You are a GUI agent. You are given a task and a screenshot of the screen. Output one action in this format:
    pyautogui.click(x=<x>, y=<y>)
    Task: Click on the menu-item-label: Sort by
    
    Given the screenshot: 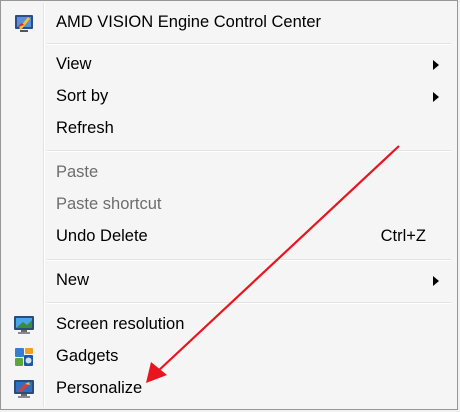 What is the action you would take?
    pyautogui.click(x=82, y=96)
    